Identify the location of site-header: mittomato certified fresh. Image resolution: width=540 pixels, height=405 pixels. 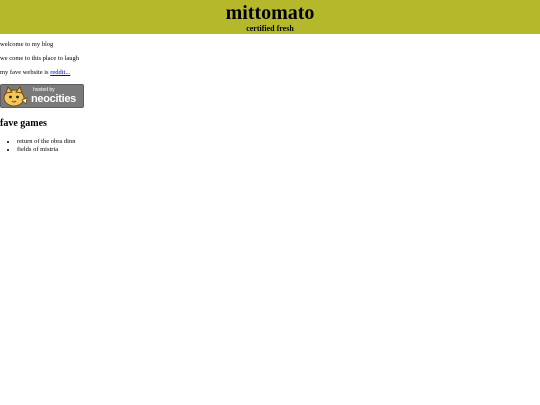
(270, 17).